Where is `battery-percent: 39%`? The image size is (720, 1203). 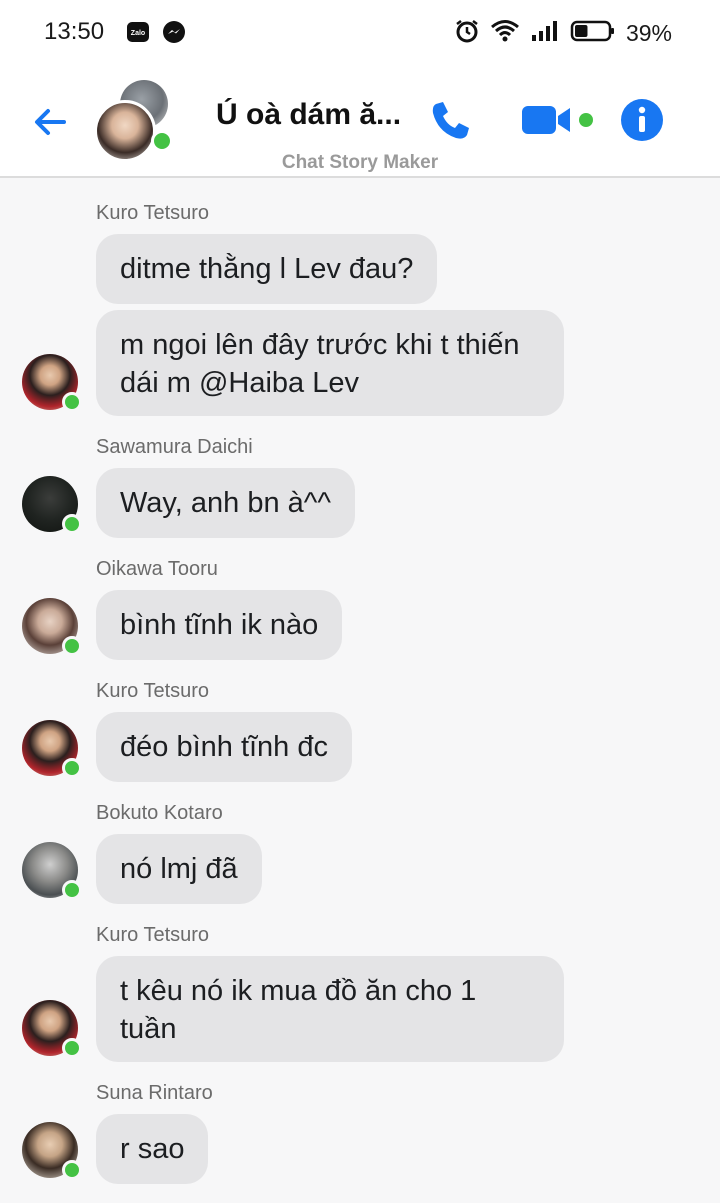 battery-percent: 39% is located at coordinates (648, 33).